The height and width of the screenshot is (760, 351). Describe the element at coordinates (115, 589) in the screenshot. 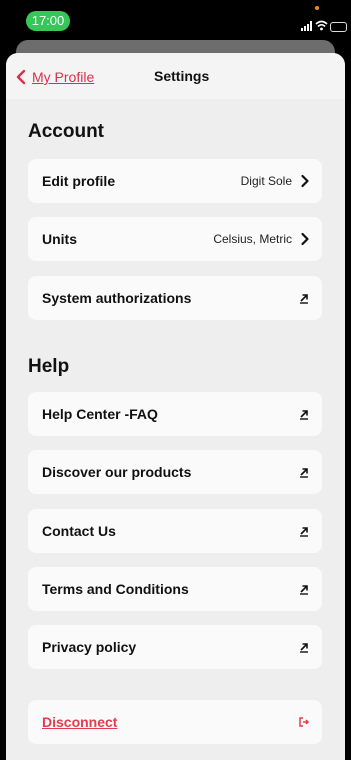

I see `list-item-label: Terms and Conditions` at that location.